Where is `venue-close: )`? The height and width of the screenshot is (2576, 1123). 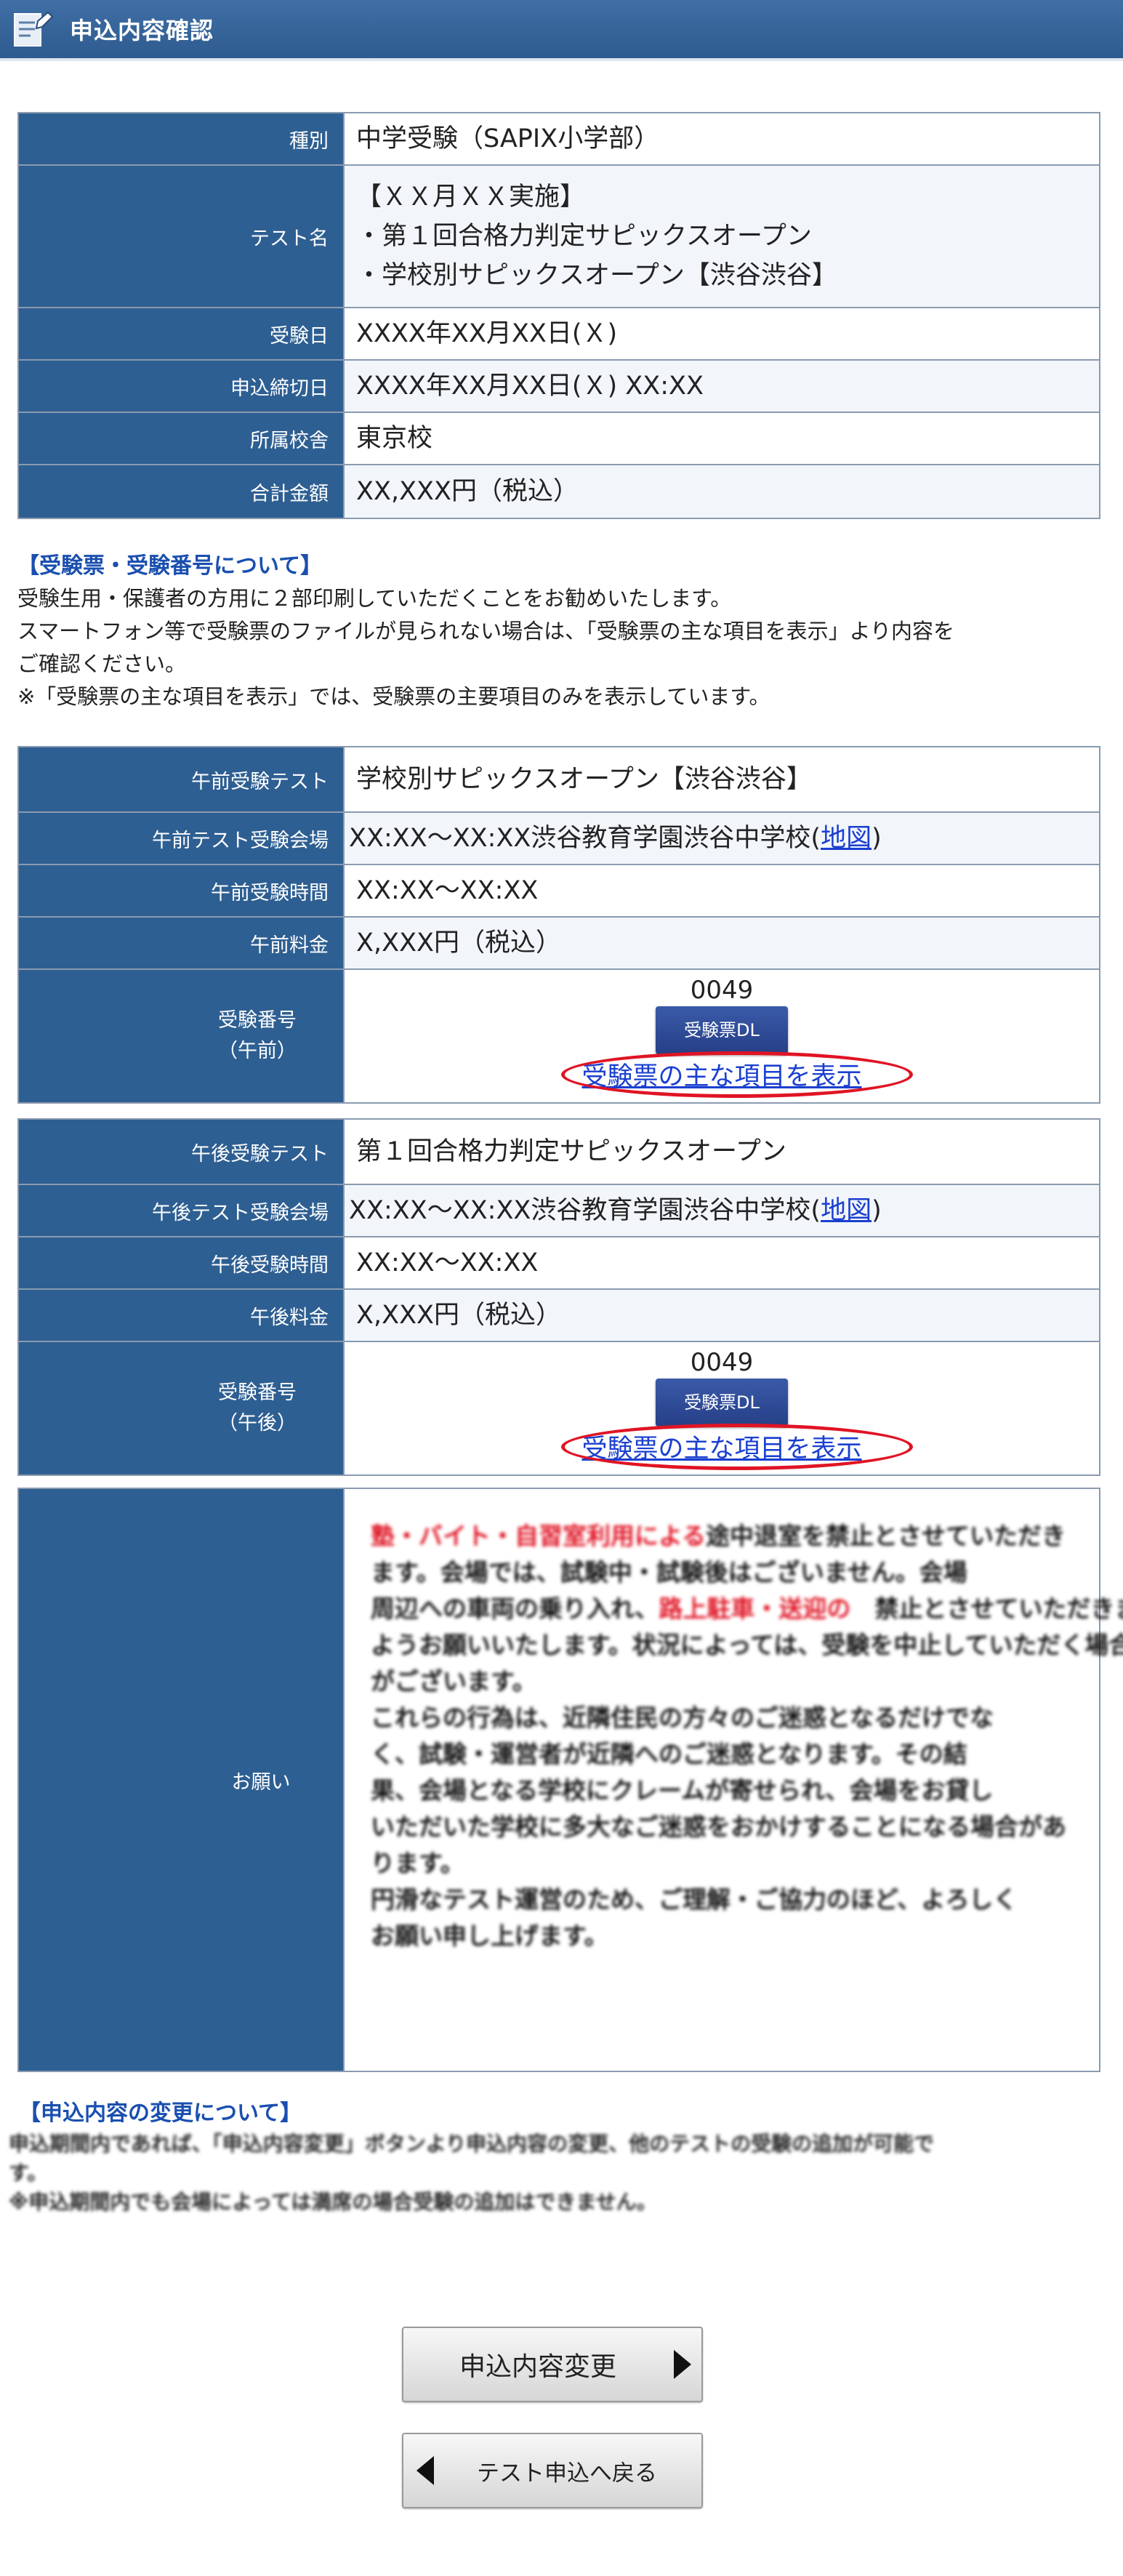 venue-close: ) is located at coordinates (877, 1210).